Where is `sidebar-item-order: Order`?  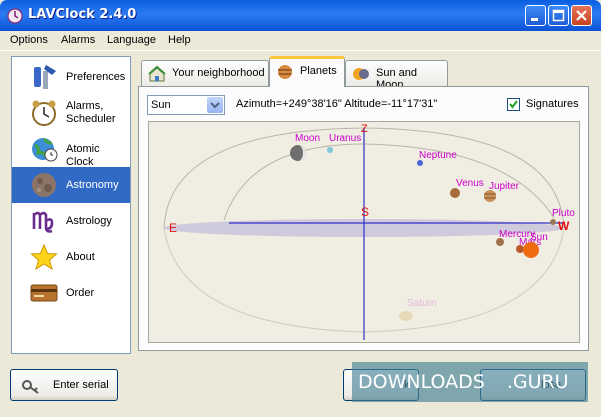
sidebar-item-order: Order is located at coordinates (71, 293).